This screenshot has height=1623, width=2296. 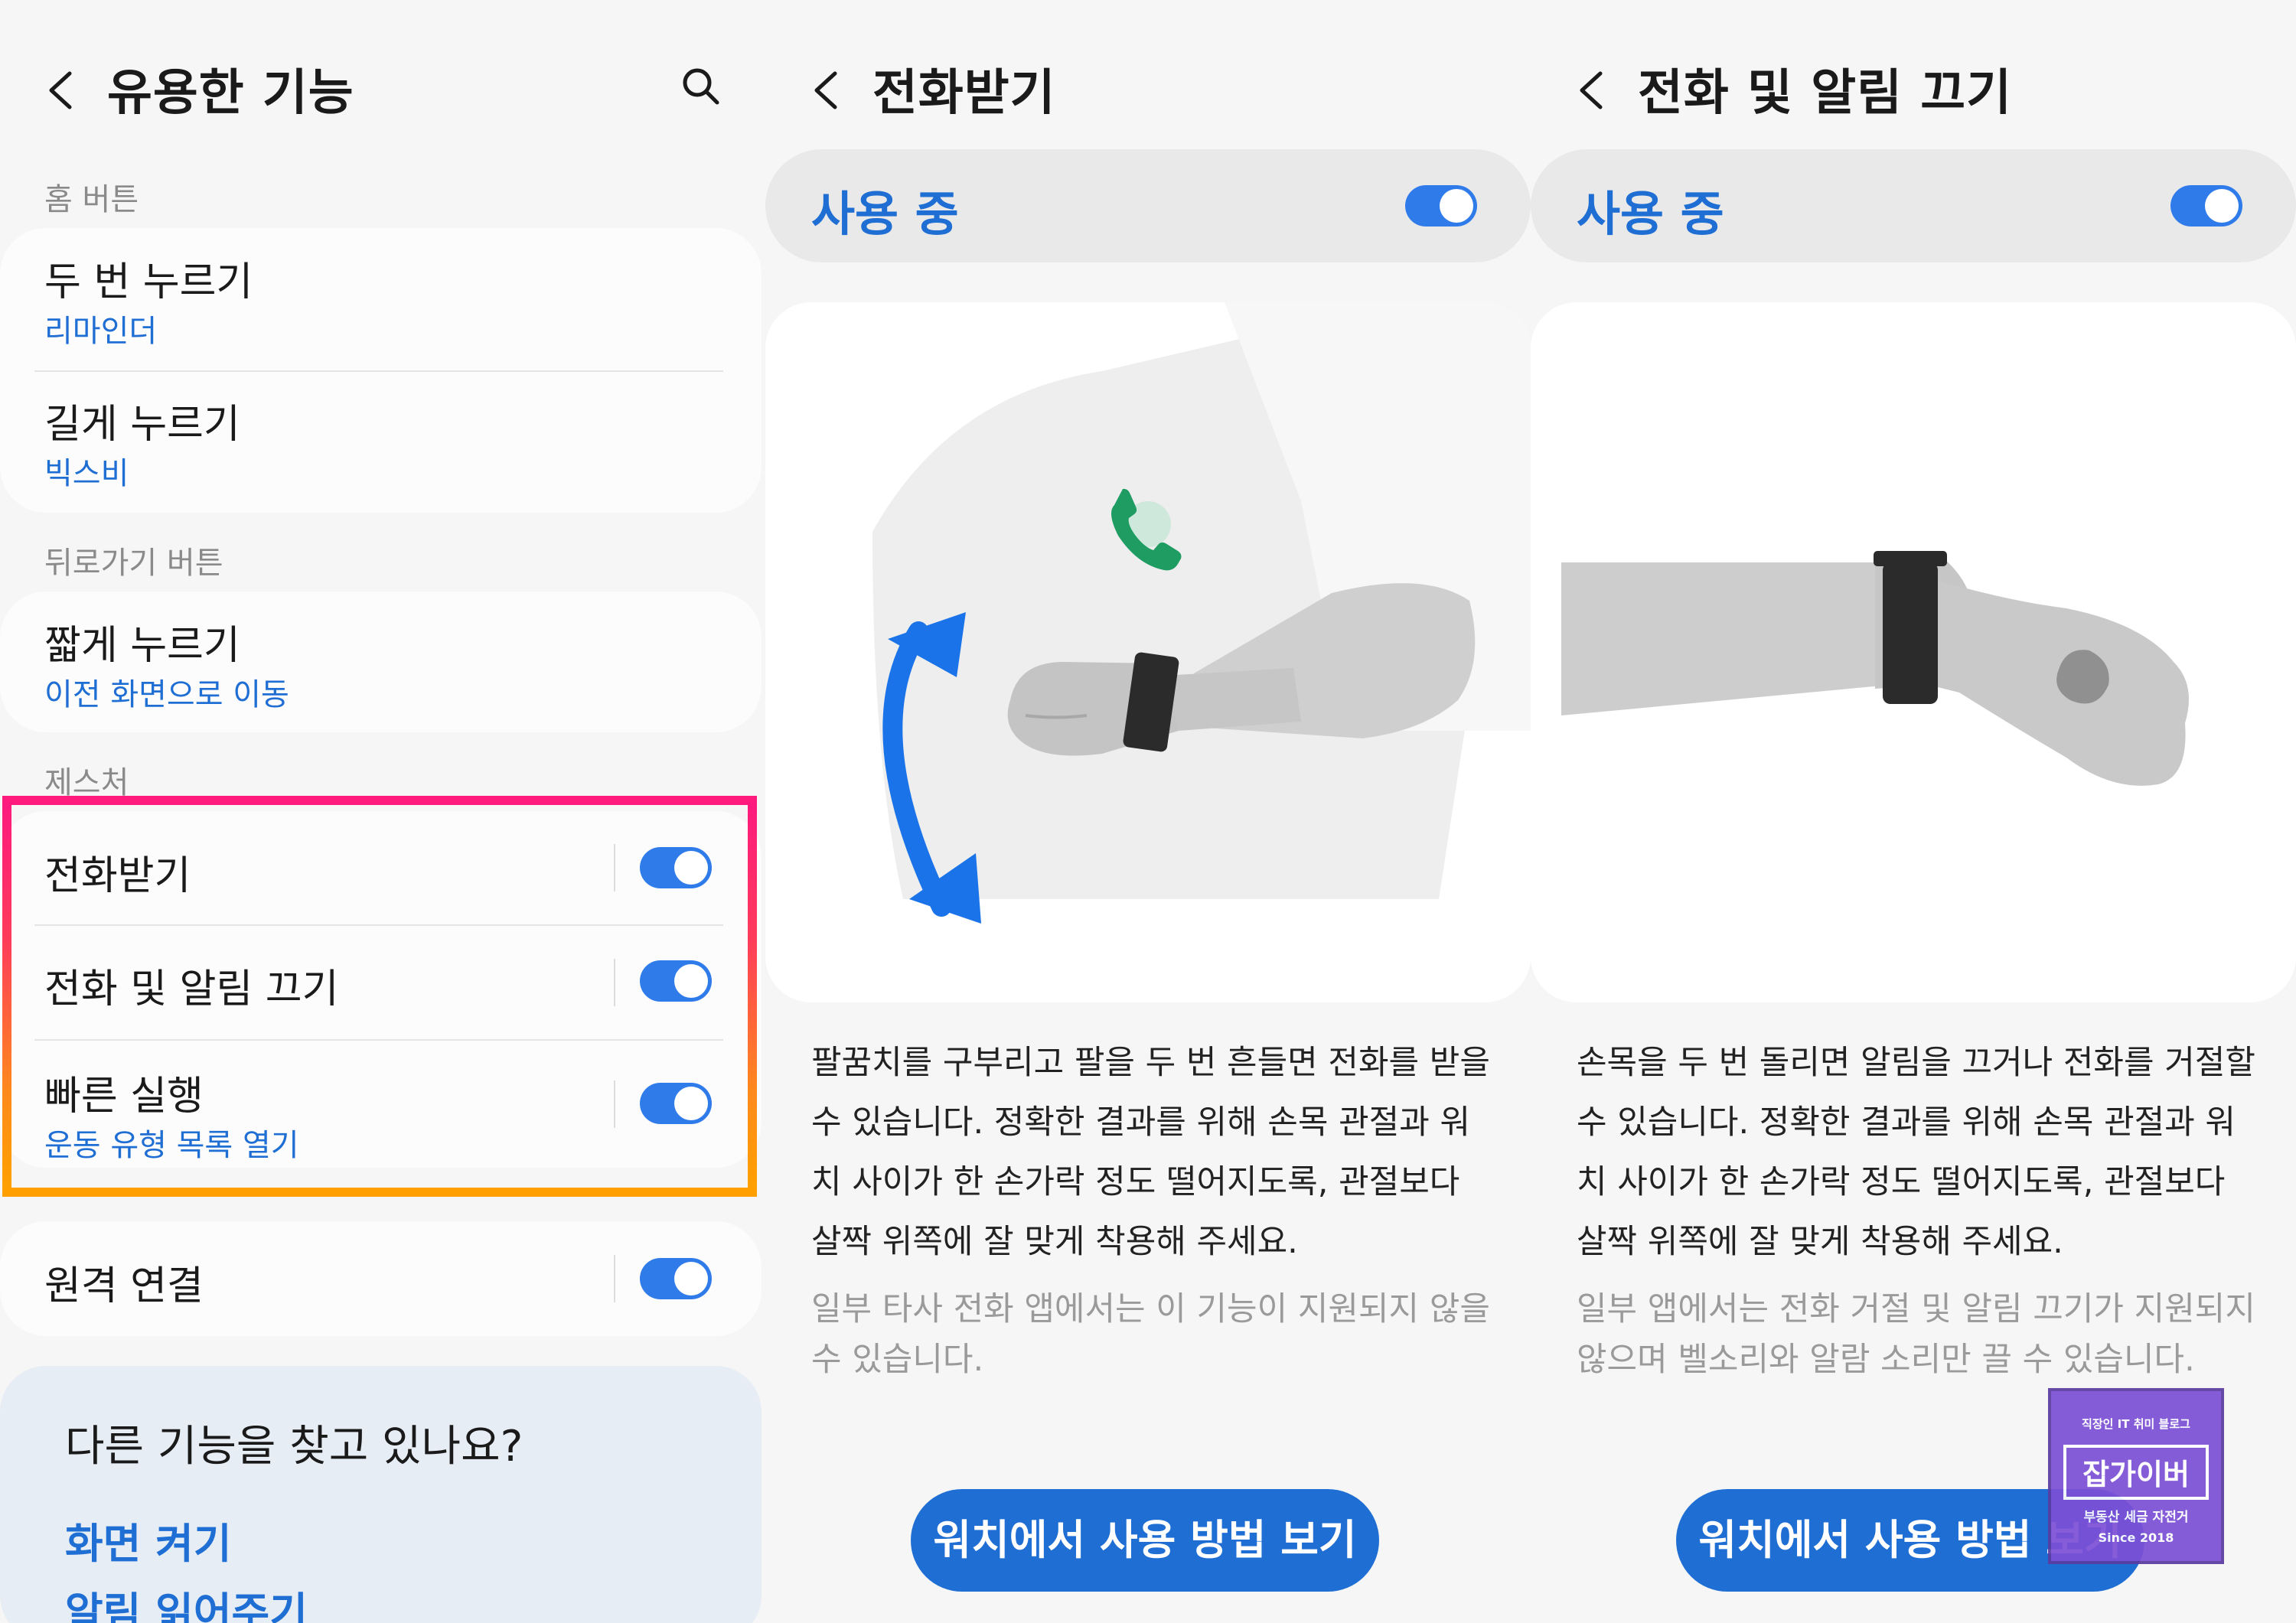 I want to click on page-title: 전화받기, so click(x=964, y=94).